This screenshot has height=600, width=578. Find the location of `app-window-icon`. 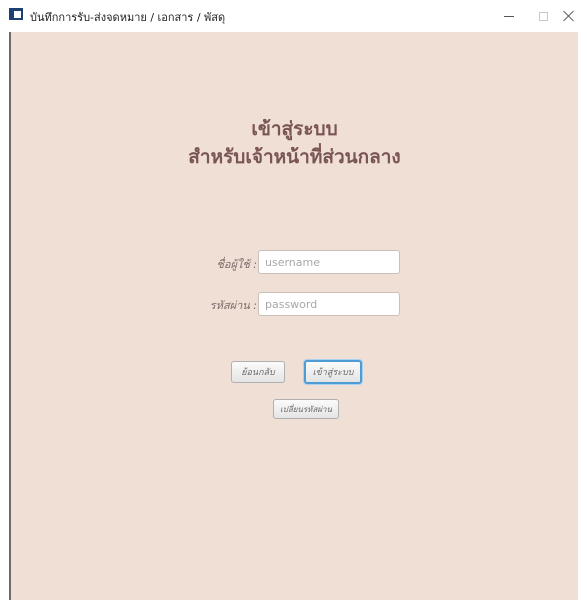

app-window-icon is located at coordinates (16, 14).